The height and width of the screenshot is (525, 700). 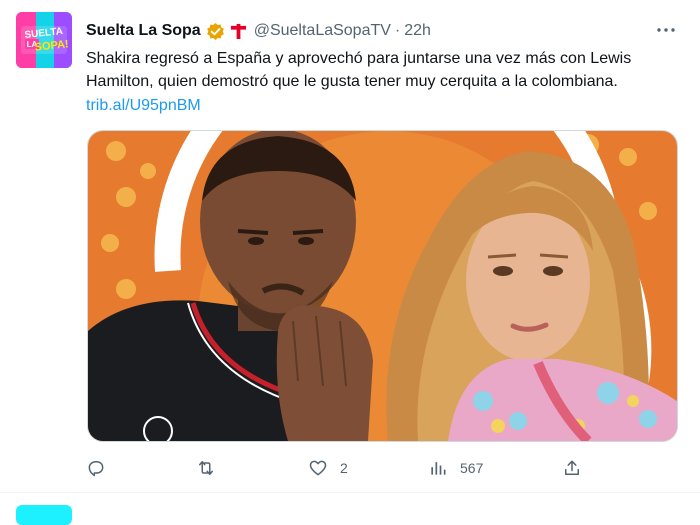 I want to click on telemundo-logo-icon, so click(x=238, y=31).